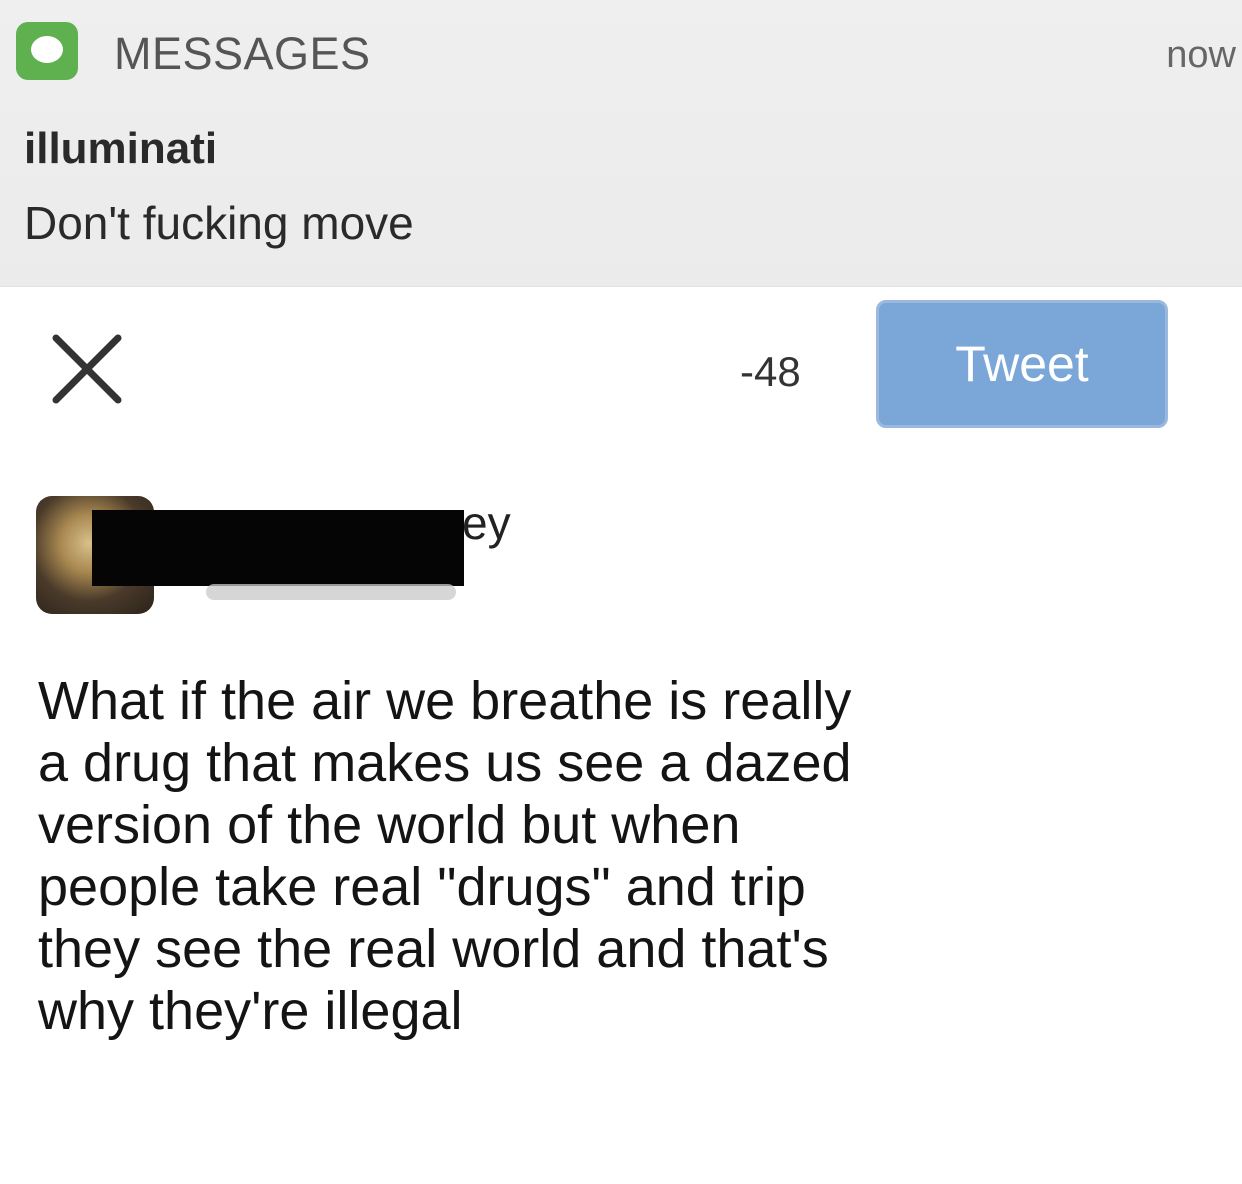 The height and width of the screenshot is (1184, 1242). I want to click on tweet-text-line: they see the real world and that's, so click(433, 949).